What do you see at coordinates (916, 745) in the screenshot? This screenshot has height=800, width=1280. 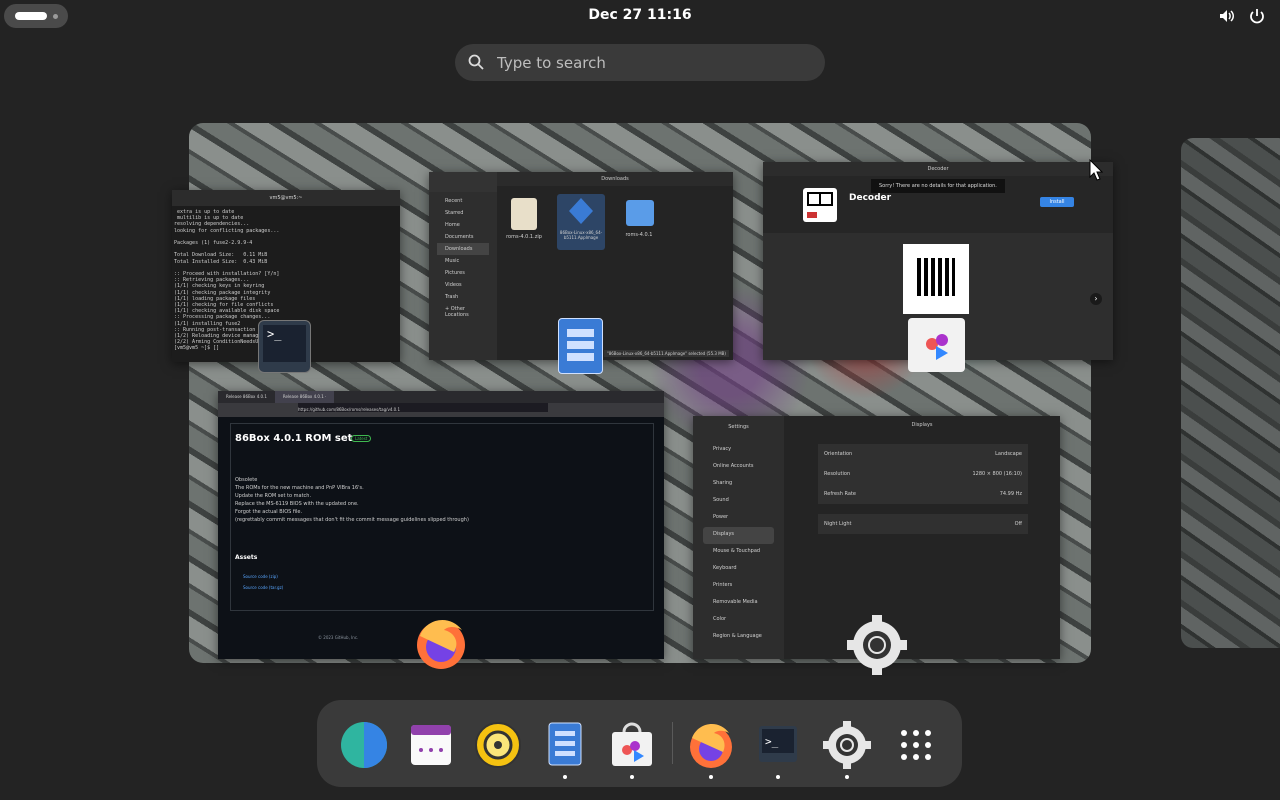 I see `app-grid-icon` at bounding box center [916, 745].